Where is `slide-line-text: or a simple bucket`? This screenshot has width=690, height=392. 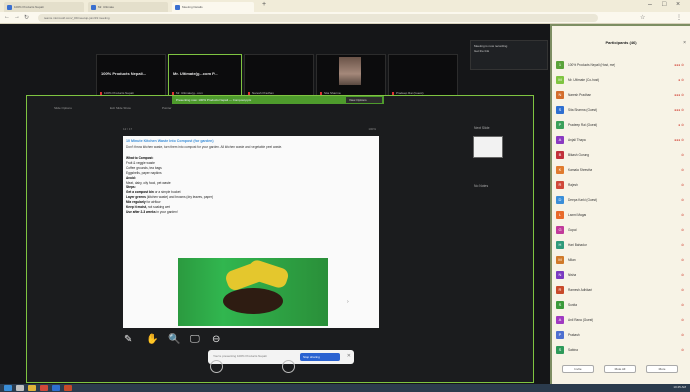 slide-line-text: or a simple bucket is located at coordinates (167, 192).